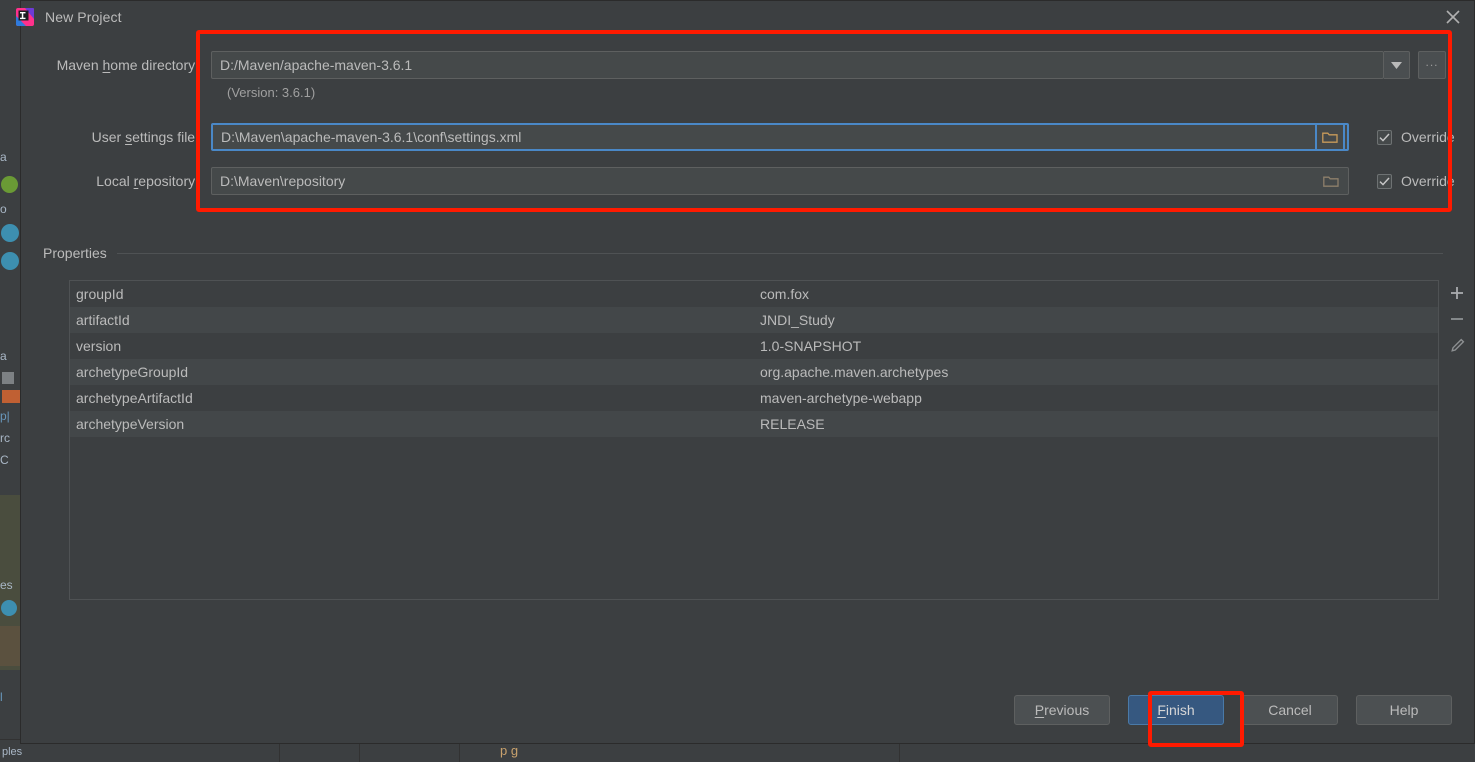 The height and width of the screenshot is (762, 1475). I want to click on property-key: version, so click(414, 346).